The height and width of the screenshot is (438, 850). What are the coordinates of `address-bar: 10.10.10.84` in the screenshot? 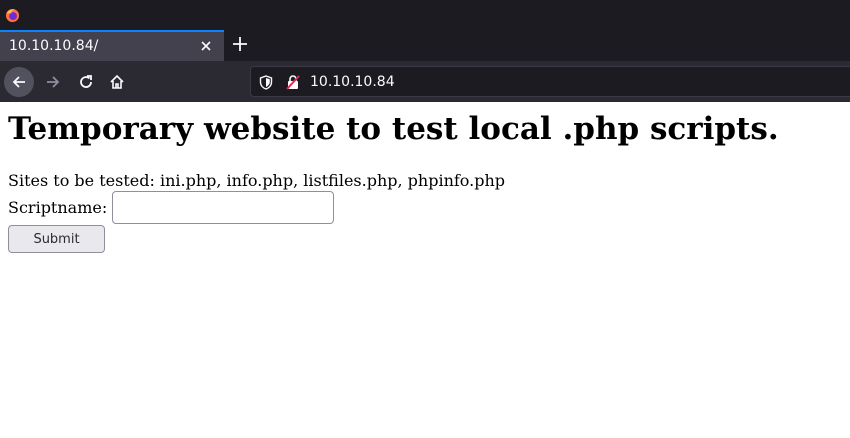 It's located at (550, 81).